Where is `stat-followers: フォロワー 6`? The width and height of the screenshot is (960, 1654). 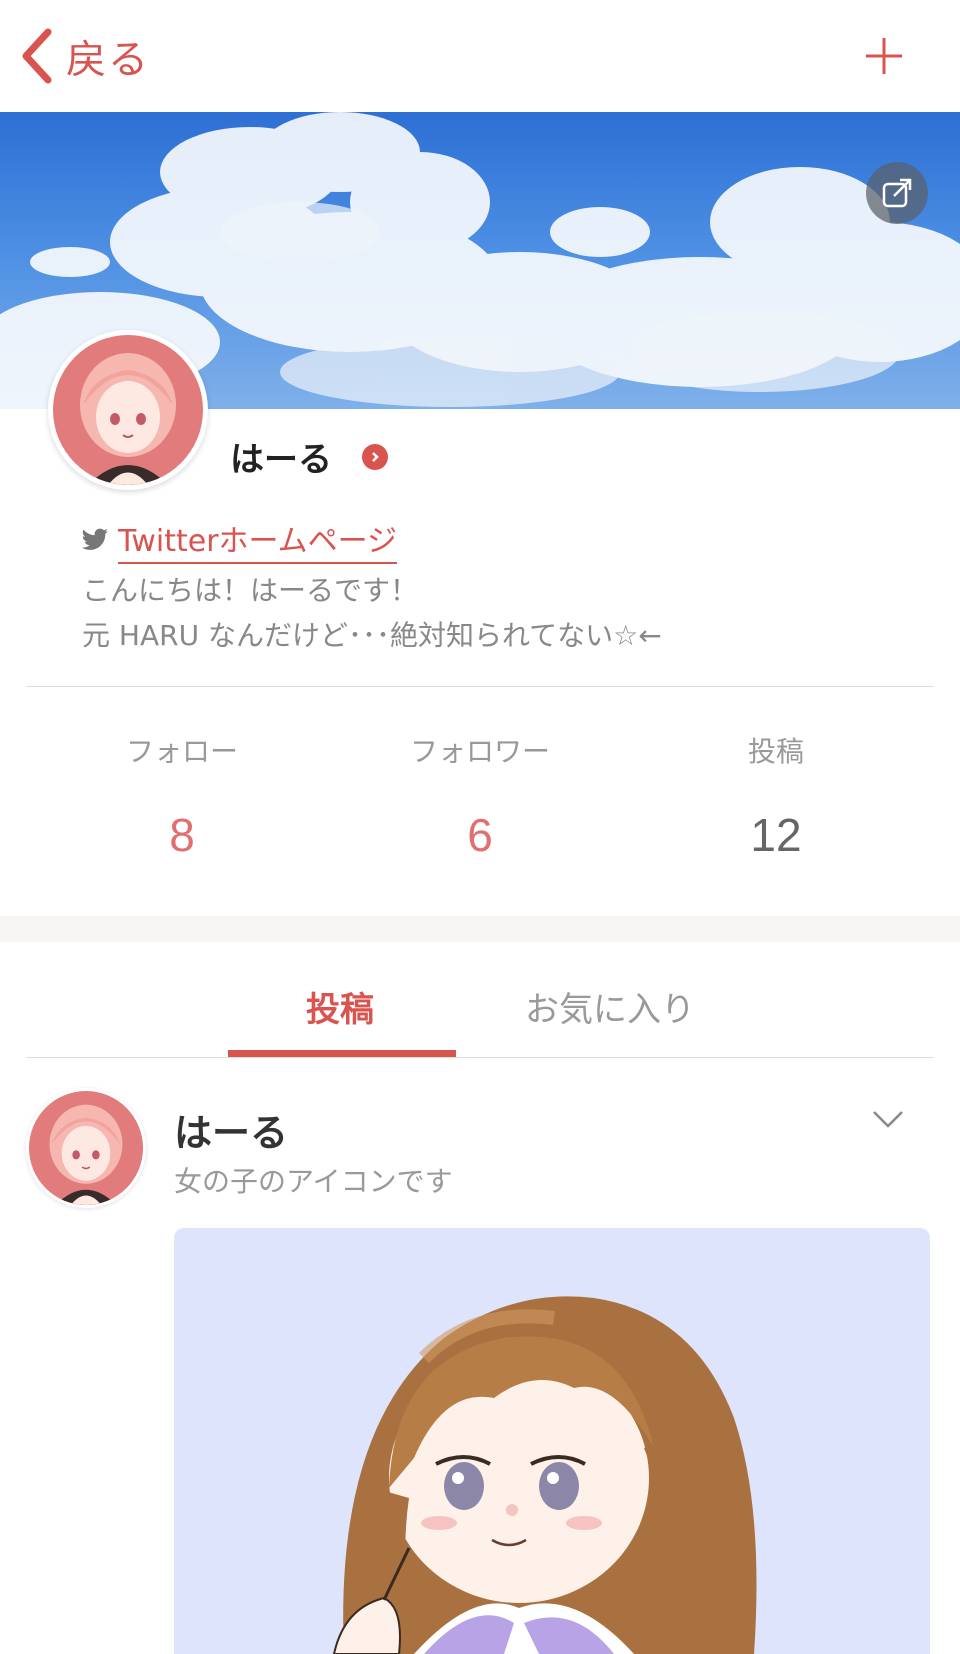 stat-followers: フォロワー 6 is located at coordinates (480, 796).